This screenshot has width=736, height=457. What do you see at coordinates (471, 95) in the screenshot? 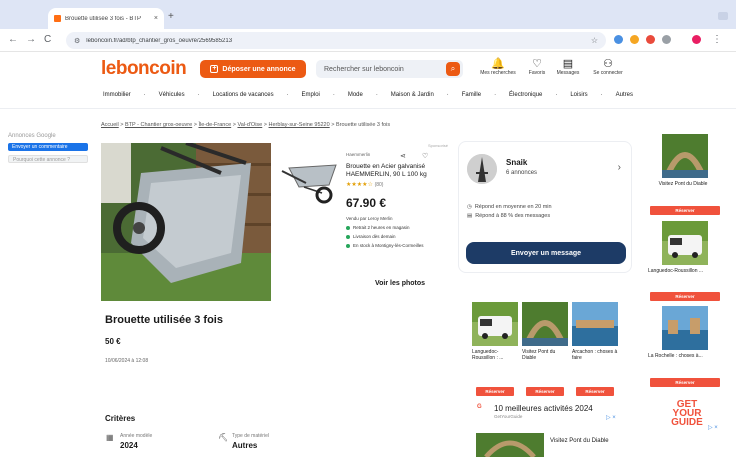
I see `category-famille: Famille` at bounding box center [471, 95].